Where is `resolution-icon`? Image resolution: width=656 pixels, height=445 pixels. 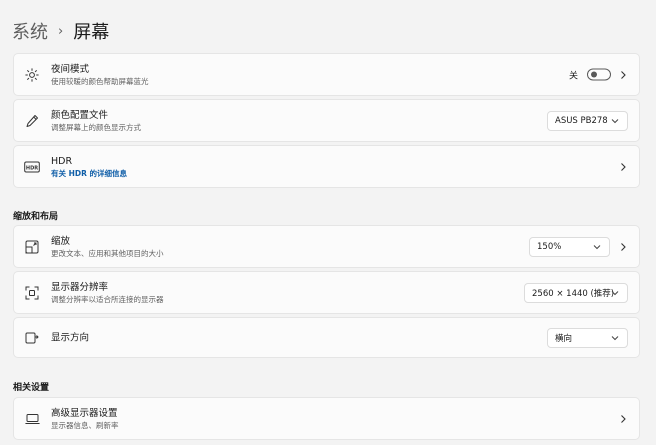 resolution-icon is located at coordinates (32, 293).